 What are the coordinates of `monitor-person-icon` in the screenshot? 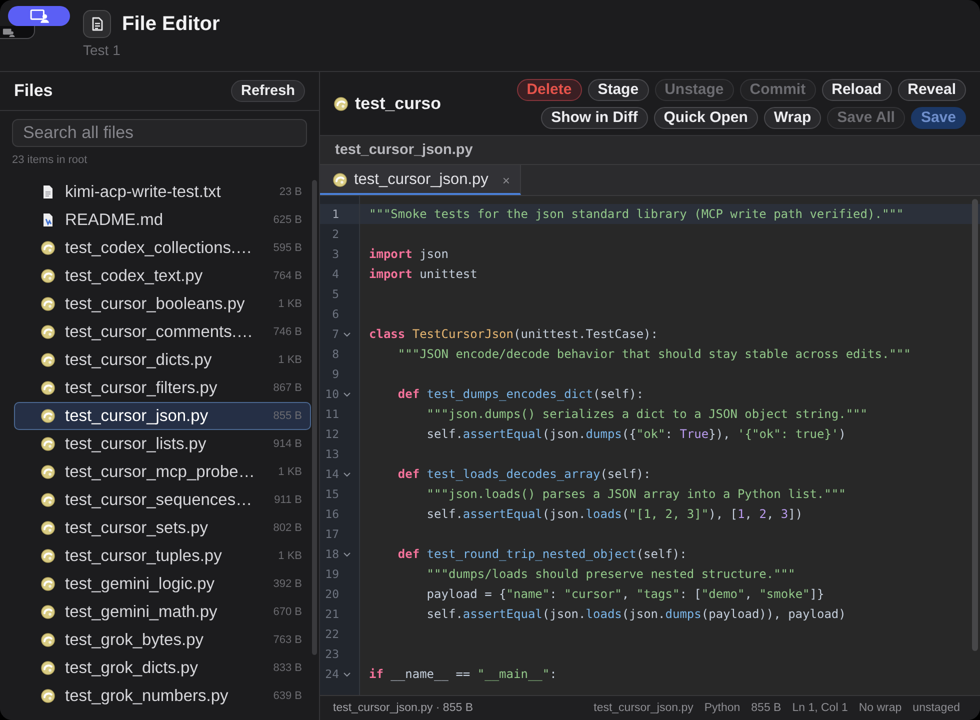 It's located at (8, 32).